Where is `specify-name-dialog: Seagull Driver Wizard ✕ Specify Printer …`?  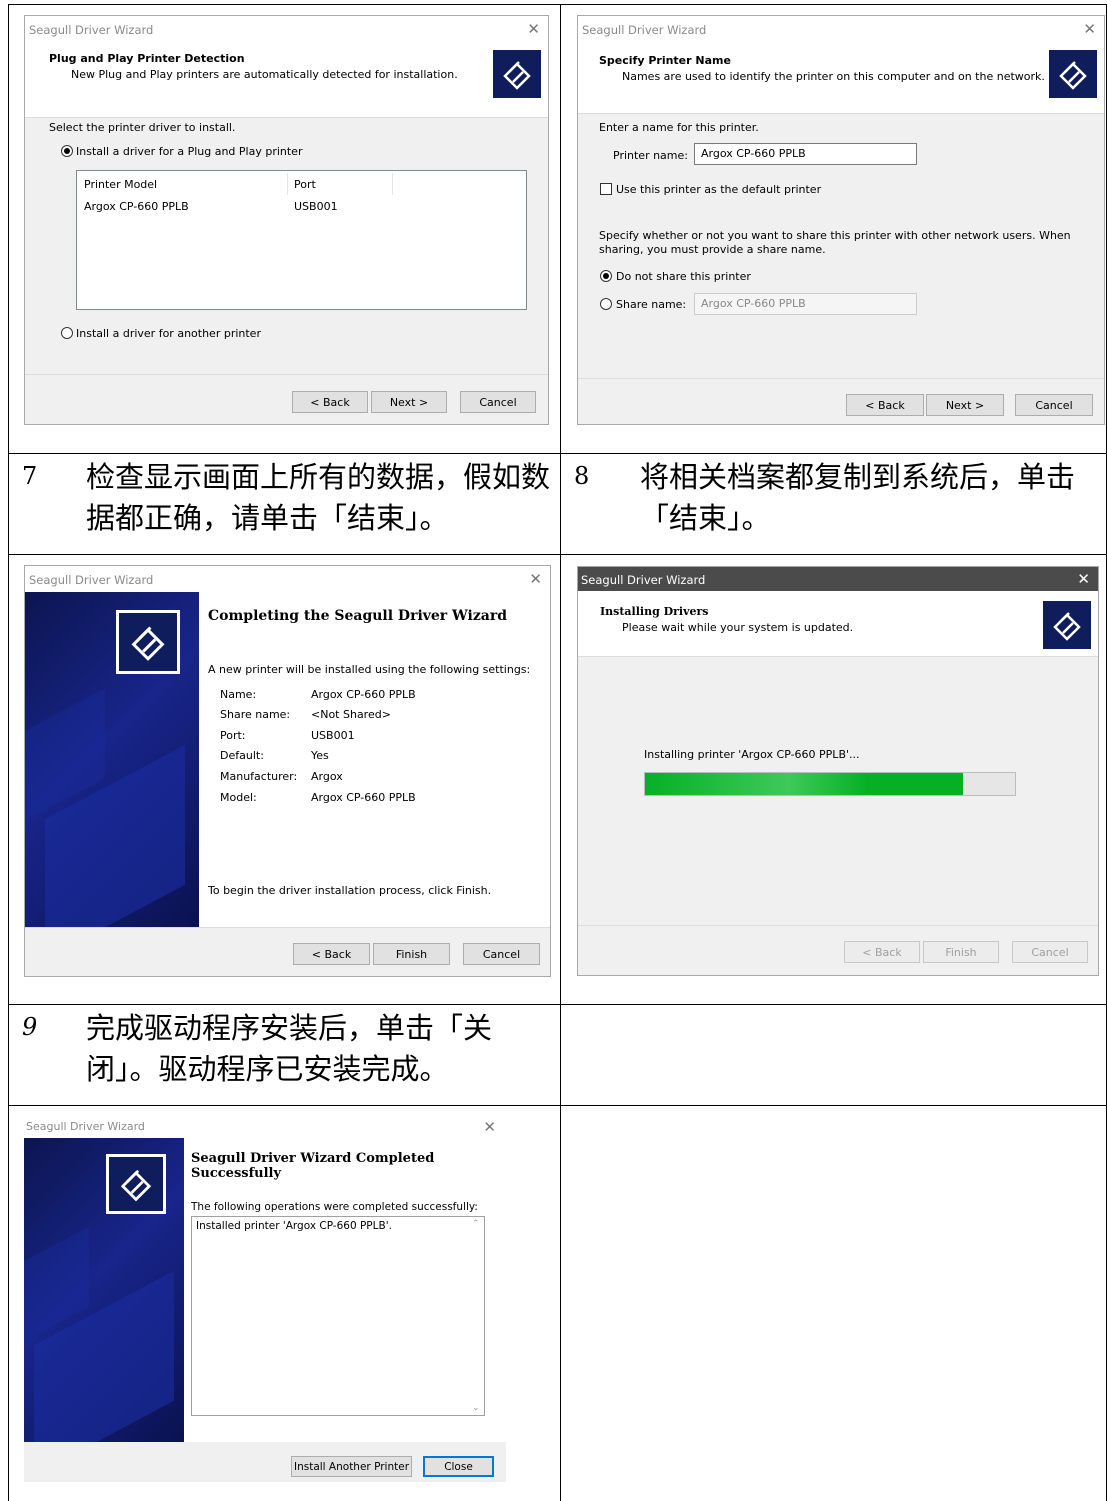
specify-name-dialog: Seagull Driver Wizard ✕ Specify Printer … is located at coordinates (841, 220).